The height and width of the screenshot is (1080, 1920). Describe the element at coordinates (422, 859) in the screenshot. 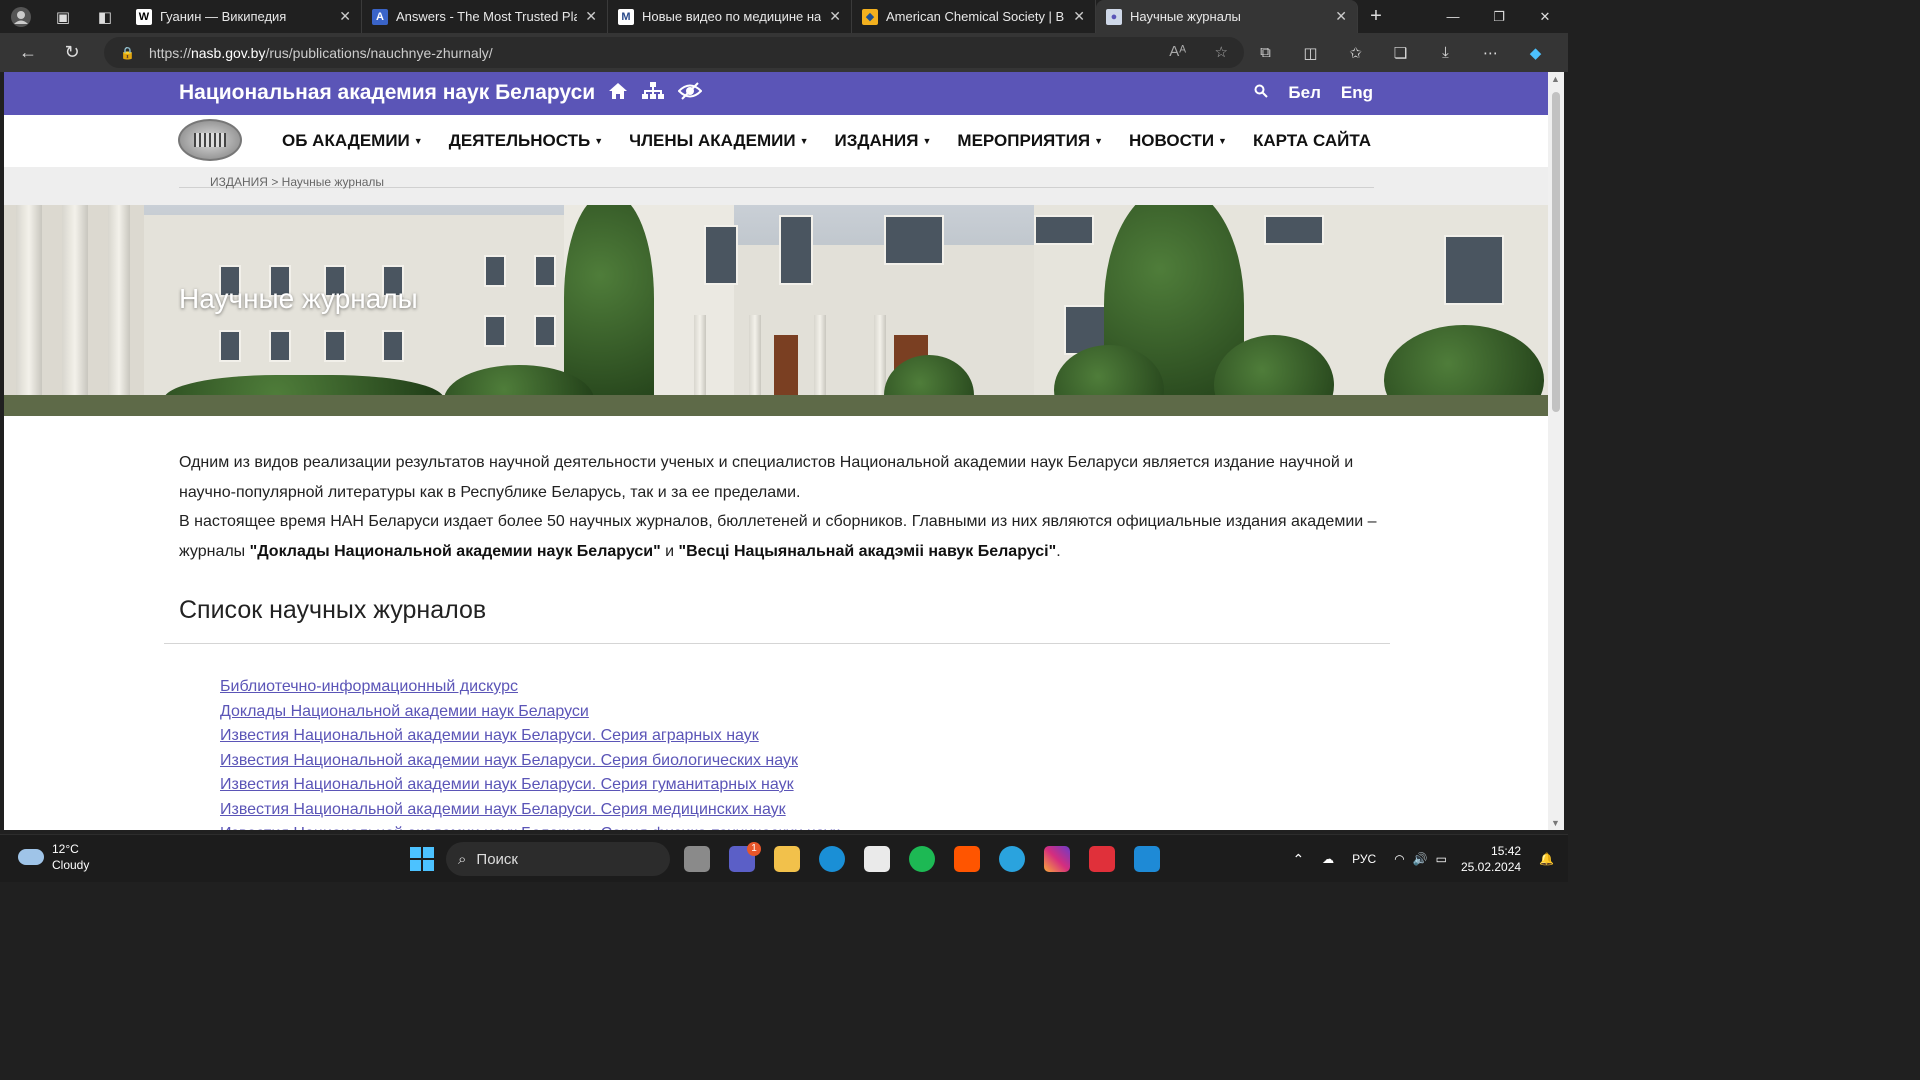

I see `start-button` at that location.